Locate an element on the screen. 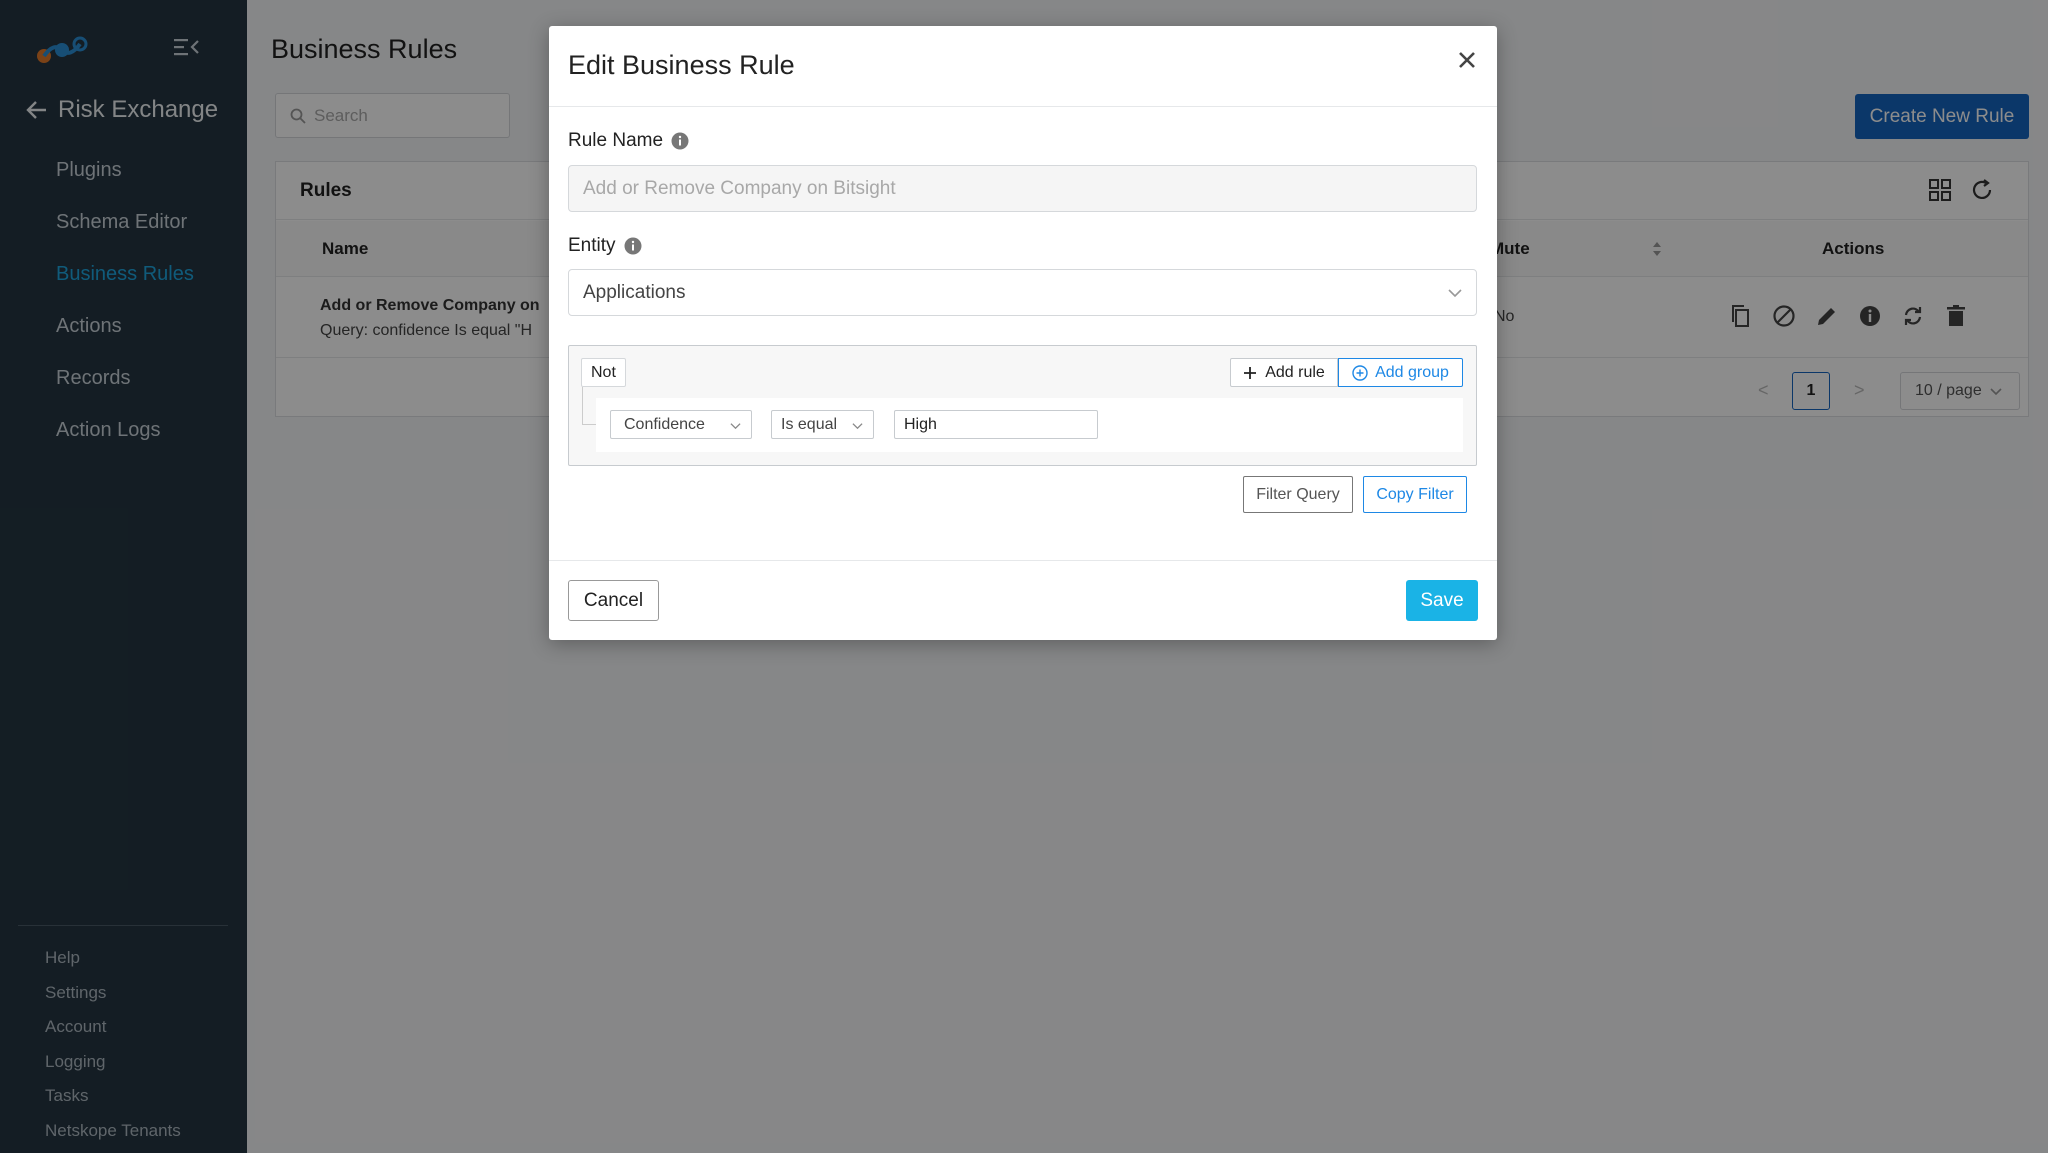 The height and width of the screenshot is (1153, 2048). filter-query-button: Filter Query is located at coordinates (1298, 494).